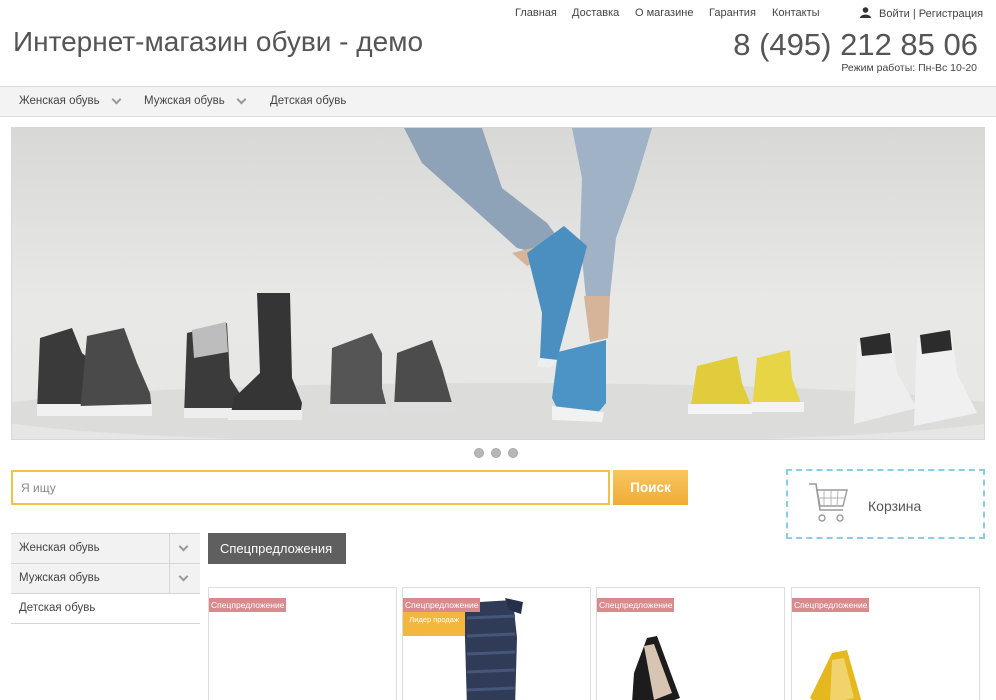 This screenshot has height=700, width=996. What do you see at coordinates (895, 506) in the screenshot?
I see `cart-label: Корзина` at bounding box center [895, 506].